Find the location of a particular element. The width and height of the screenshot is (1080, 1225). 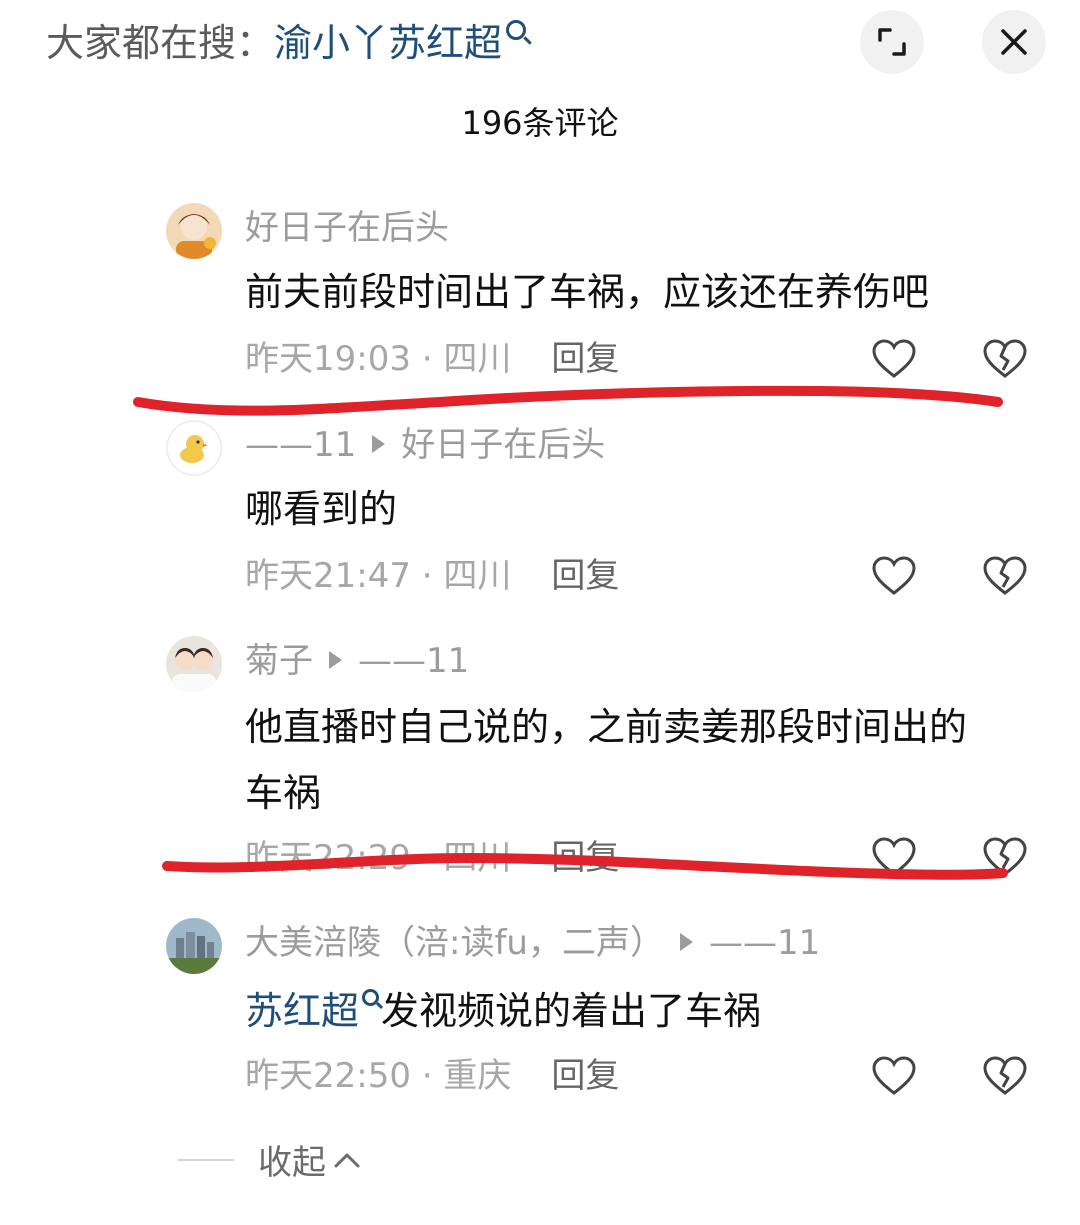

comment-text: 苏红超 发视频说的着出了车祸 is located at coordinates (503, 1011).